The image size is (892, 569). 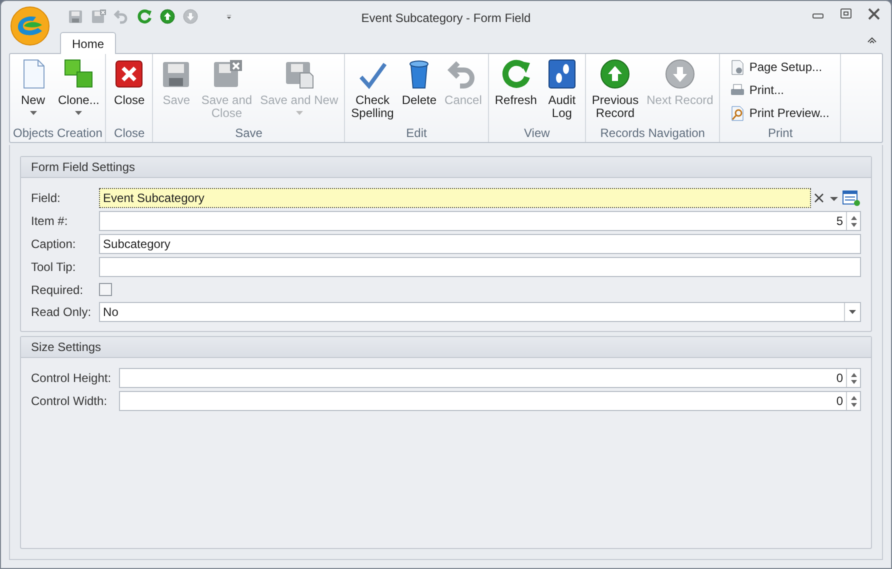 I want to click on field-label: Tool Tip:, so click(x=54, y=267).